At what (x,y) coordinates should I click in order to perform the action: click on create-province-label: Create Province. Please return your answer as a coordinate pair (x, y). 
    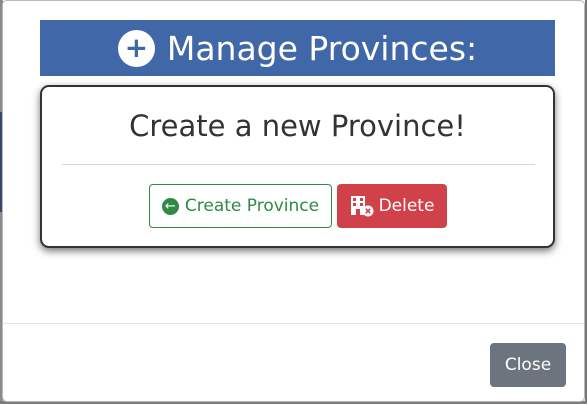
    Looking at the image, I should click on (252, 206).